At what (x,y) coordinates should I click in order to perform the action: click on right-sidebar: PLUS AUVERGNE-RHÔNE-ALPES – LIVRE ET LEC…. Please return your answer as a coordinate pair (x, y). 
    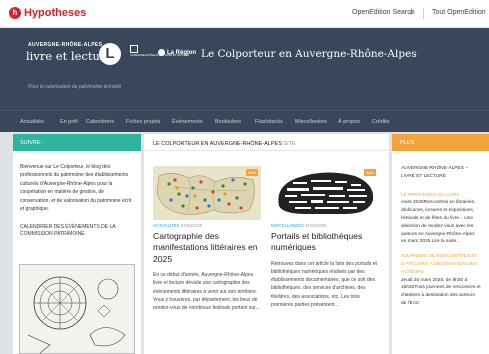
    Looking at the image, I should click on (440, 244).